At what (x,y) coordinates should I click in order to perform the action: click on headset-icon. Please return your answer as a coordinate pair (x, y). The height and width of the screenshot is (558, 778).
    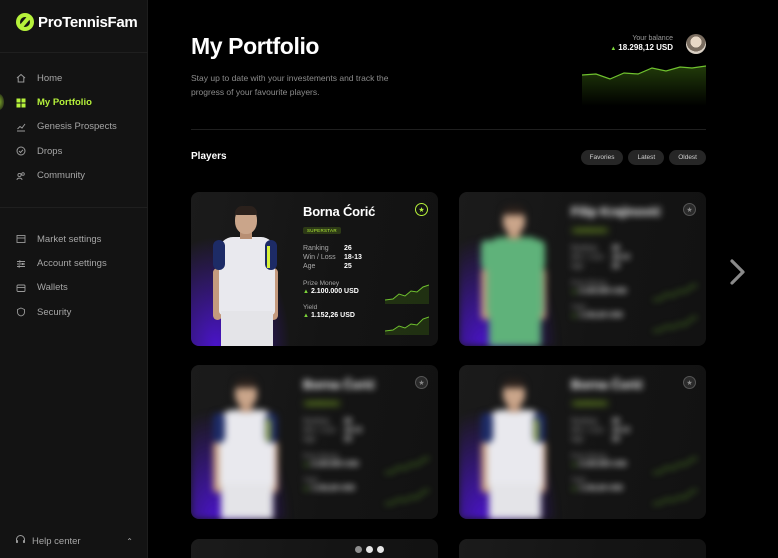
    Looking at the image, I should click on (20, 541).